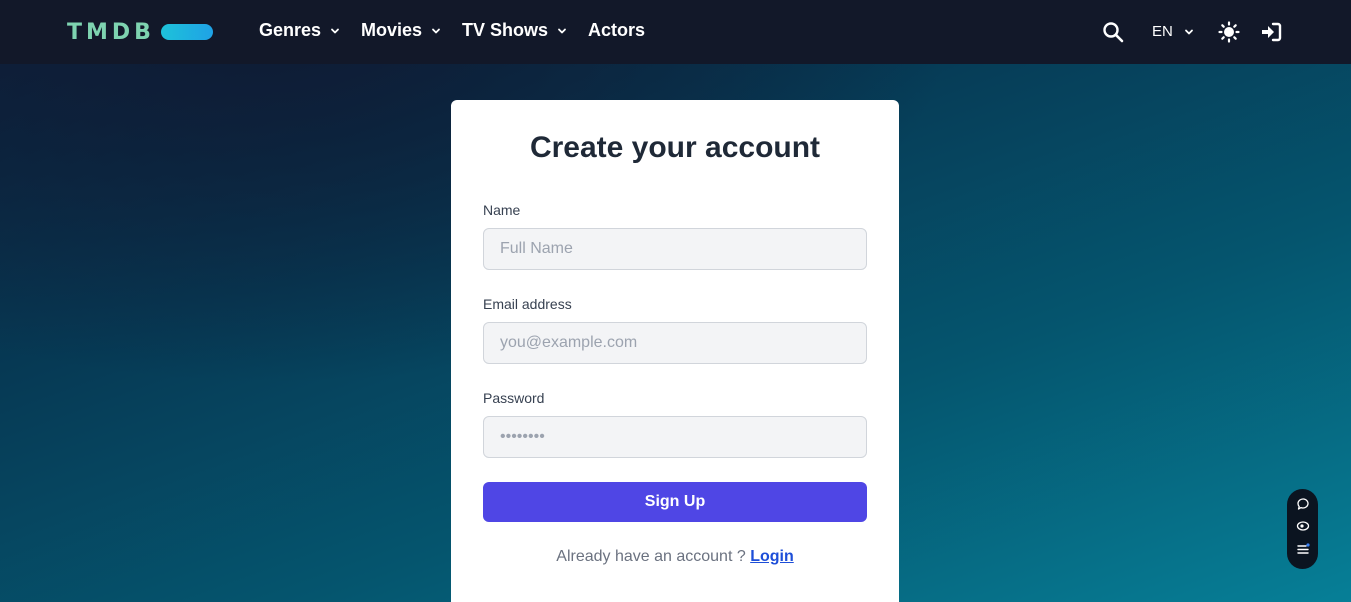  What do you see at coordinates (1229, 34) in the screenshot?
I see `sun-icon` at bounding box center [1229, 34].